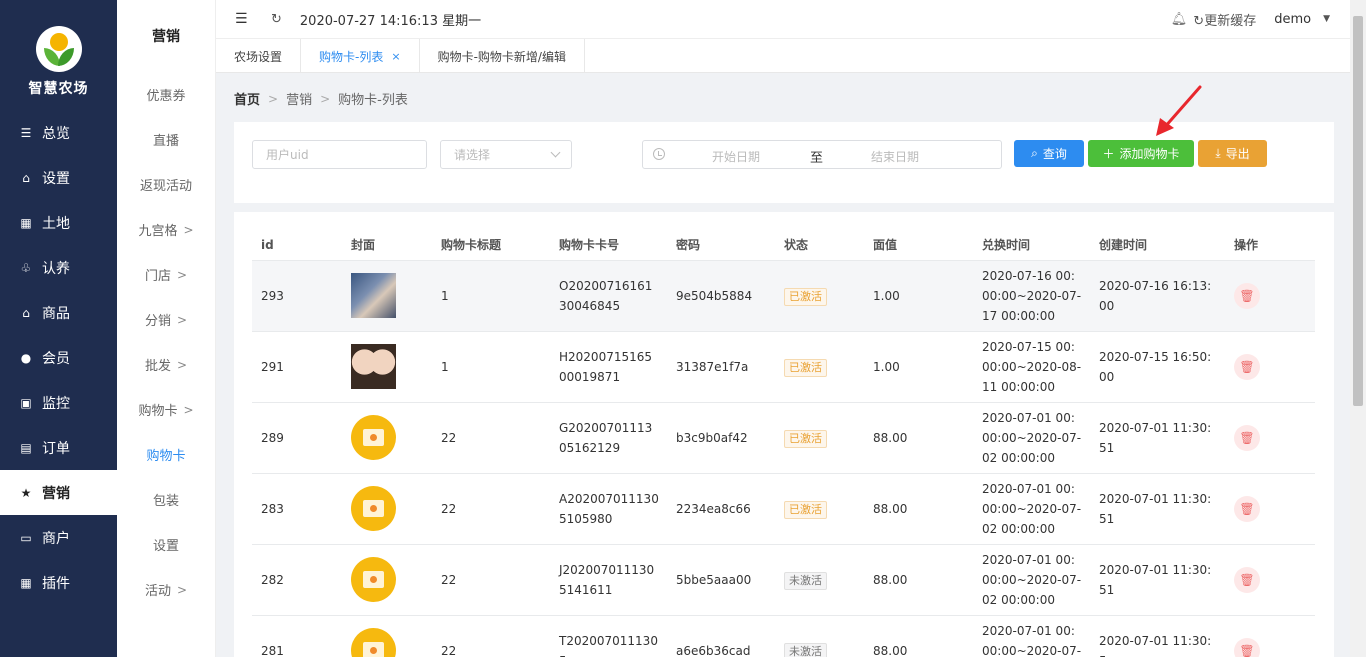 The image size is (1366, 657). What do you see at coordinates (58, 402) in the screenshot?
I see `sidebar-item-6: ▣ 监控` at bounding box center [58, 402].